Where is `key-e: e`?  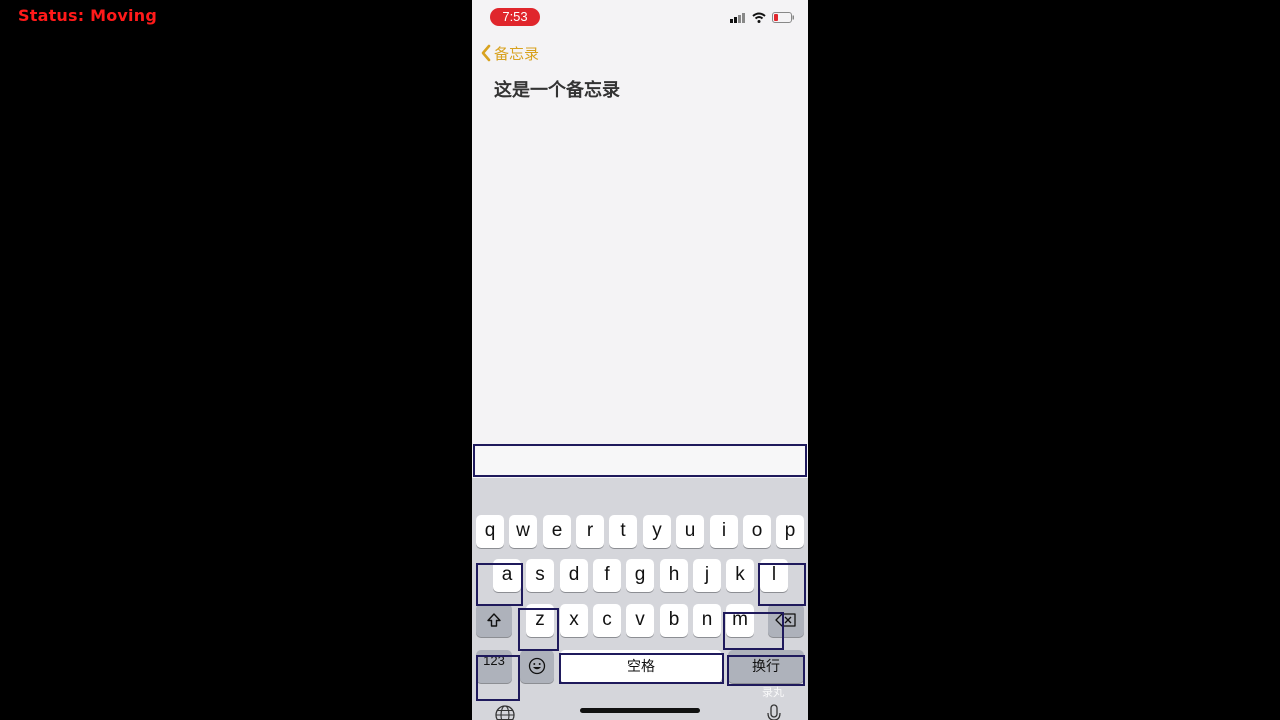 key-e: e is located at coordinates (557, 531).